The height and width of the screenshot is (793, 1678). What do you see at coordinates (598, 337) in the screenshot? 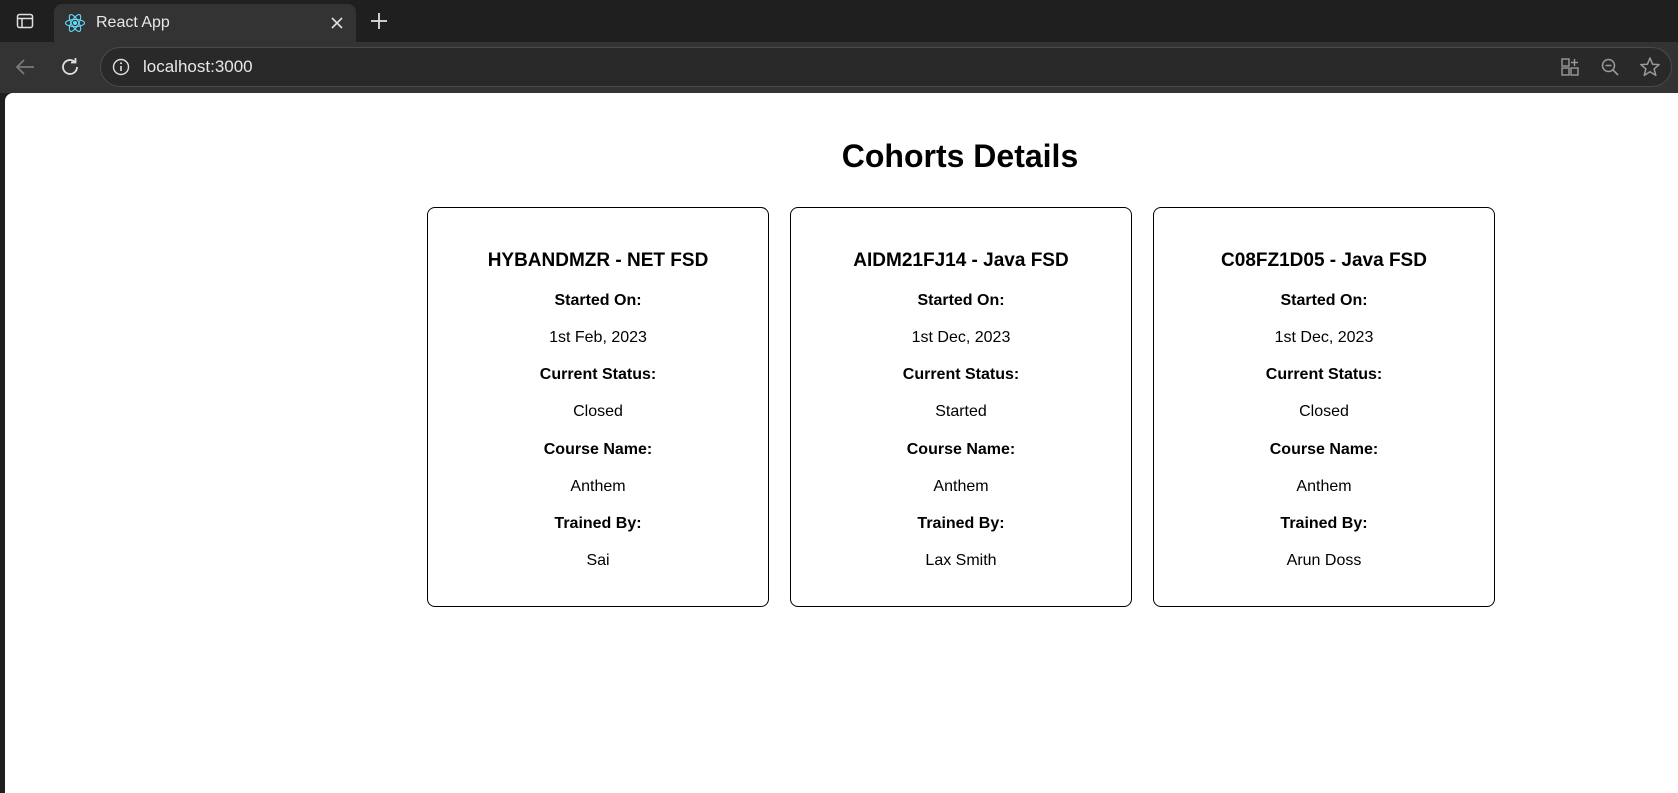
I see `started-on-value: 1st Feb, 2023` at bounding box center [598, 337].